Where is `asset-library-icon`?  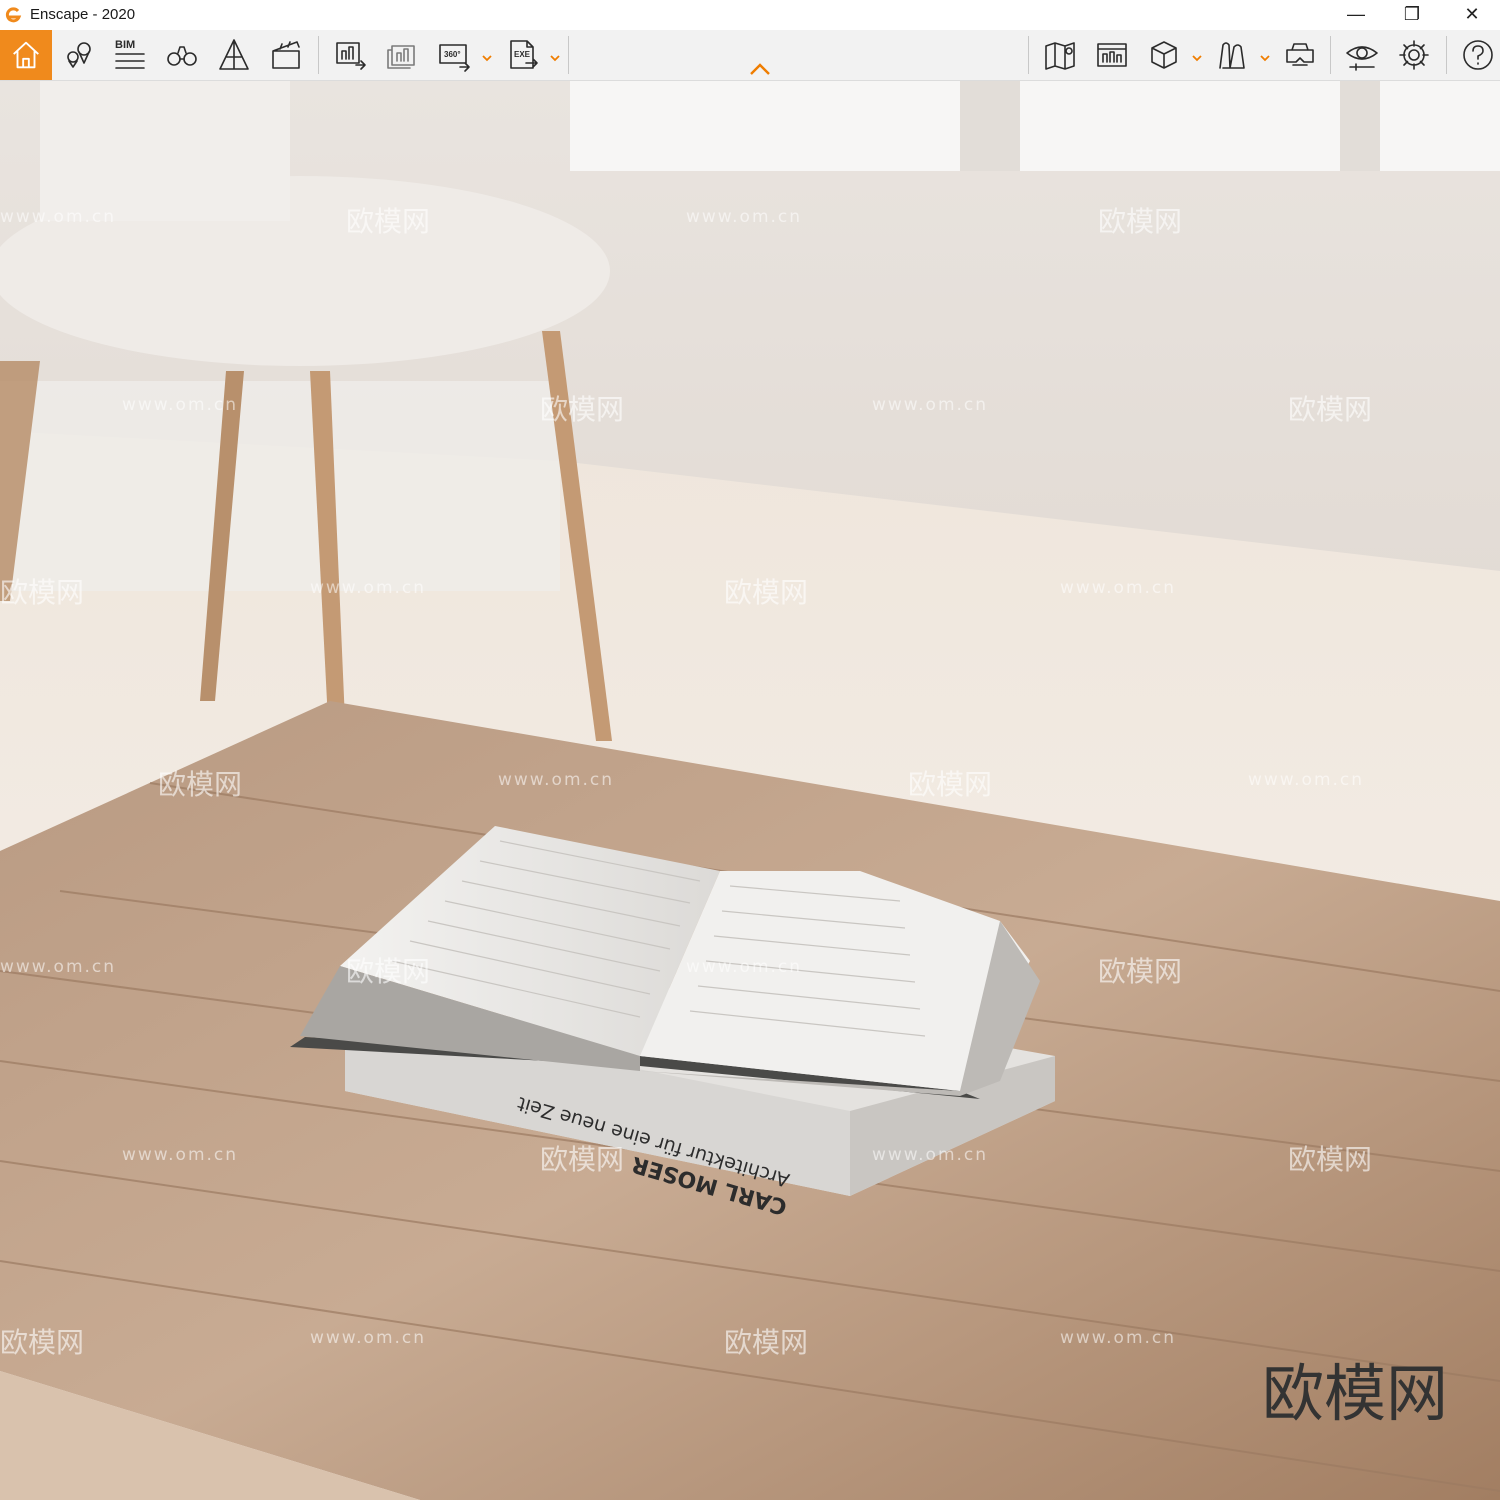 asset-library-icon is located at coordinates (1232, 55).